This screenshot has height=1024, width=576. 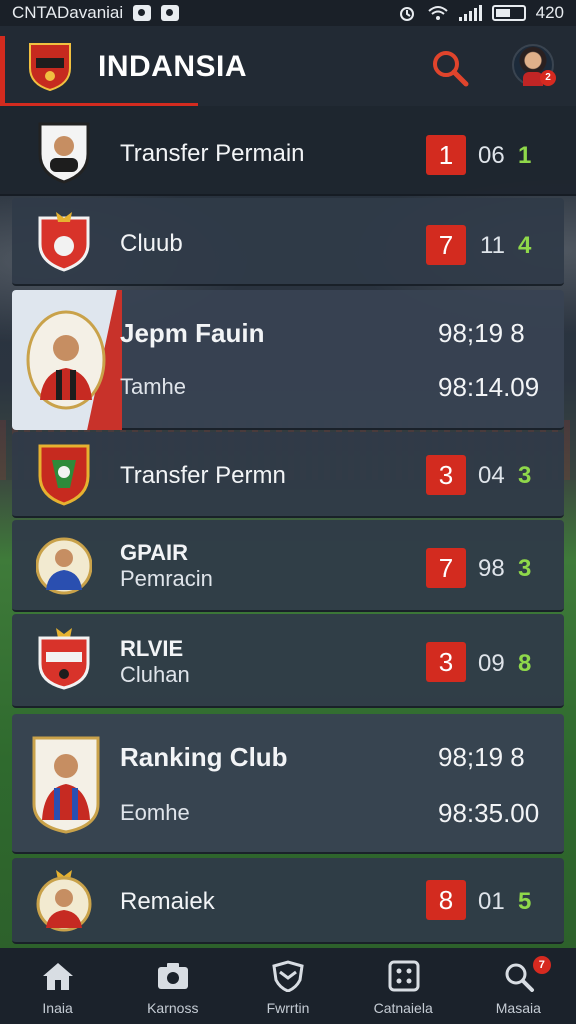 I want to click on rank-badge: 8, so click(x=446, y=900).